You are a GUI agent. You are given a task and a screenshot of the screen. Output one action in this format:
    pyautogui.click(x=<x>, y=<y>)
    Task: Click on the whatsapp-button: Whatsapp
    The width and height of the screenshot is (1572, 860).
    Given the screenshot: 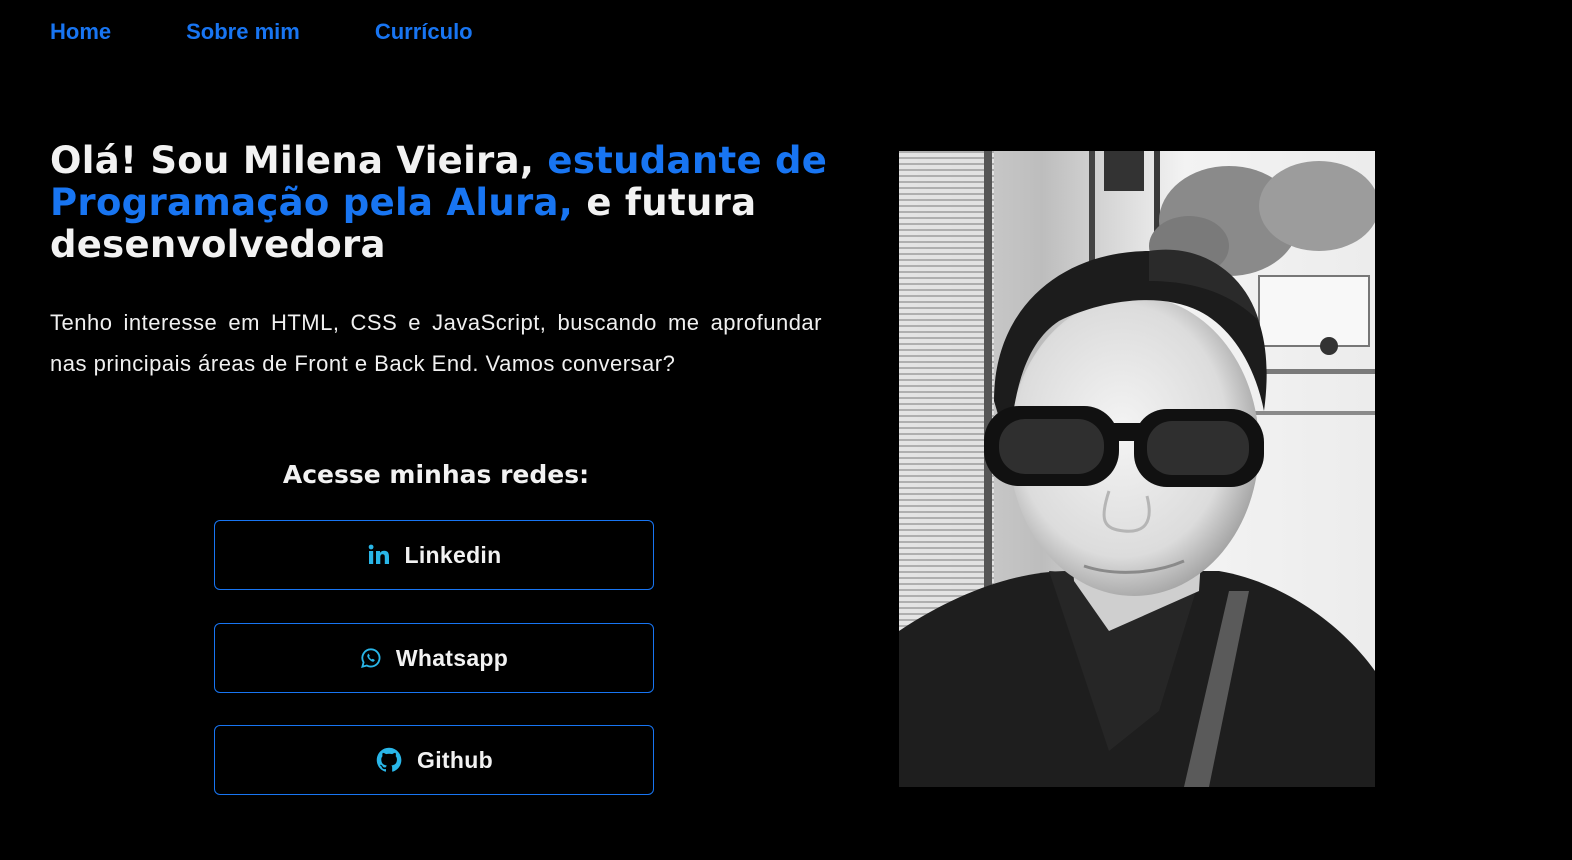 What is the action you would take?
    pyautogui.click(x=434, y=658)
    